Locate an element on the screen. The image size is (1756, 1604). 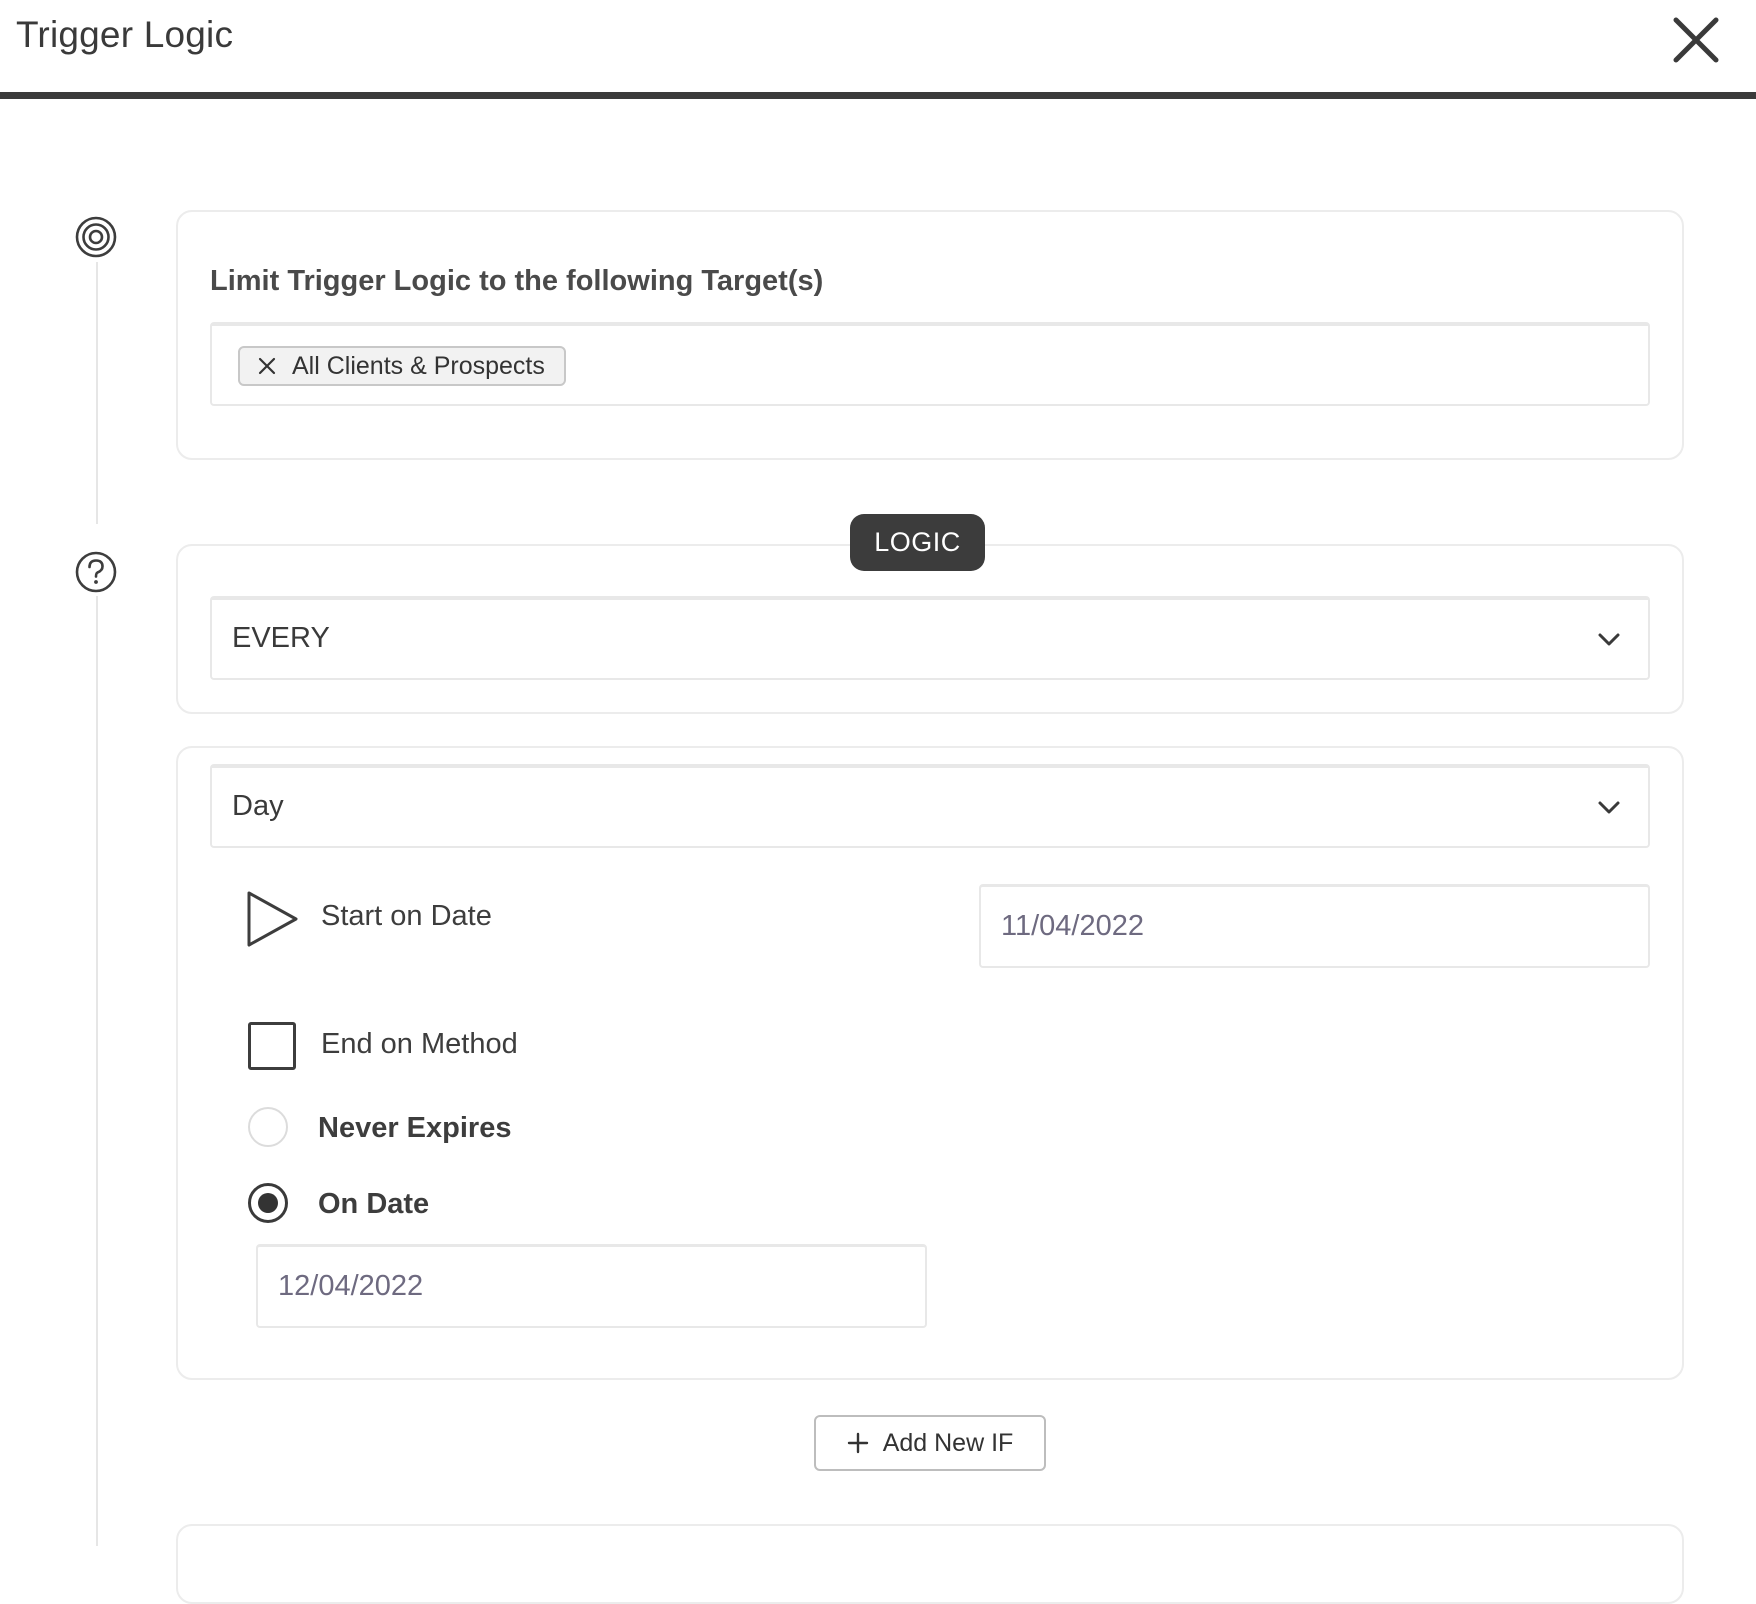
unit-select: Day is located at coordinates (930, 806).